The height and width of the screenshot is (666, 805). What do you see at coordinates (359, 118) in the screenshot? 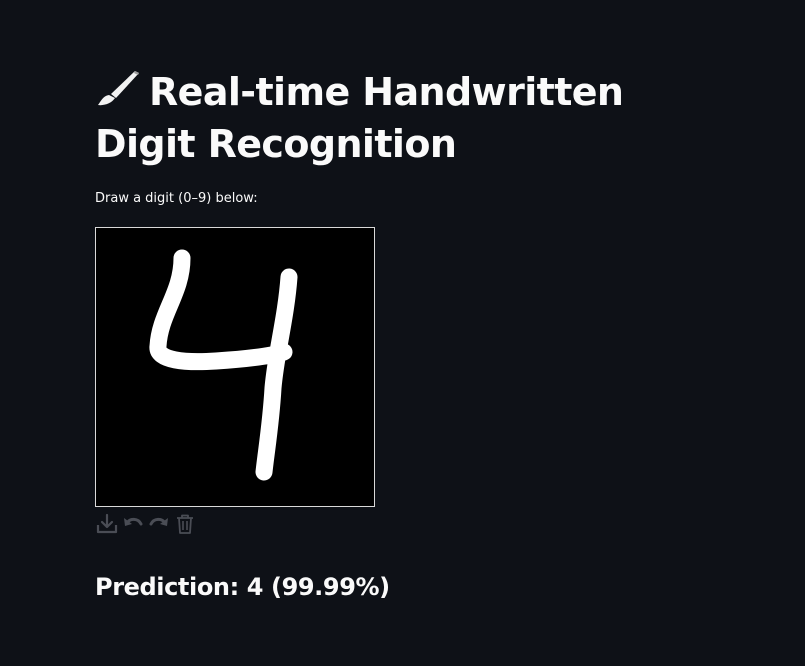
I see `page-title-text: Real-time Handwritten Digit Recognition` at bounding box center [359, 118].